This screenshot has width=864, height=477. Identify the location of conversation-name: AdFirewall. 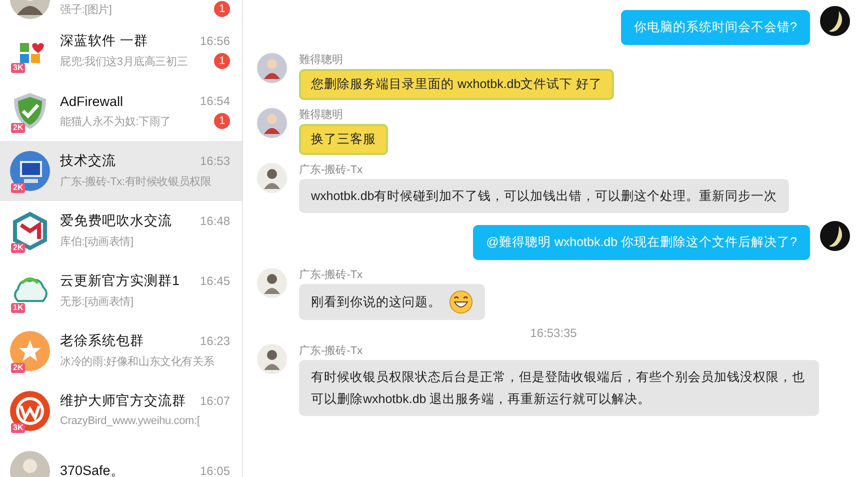
(92, 101).